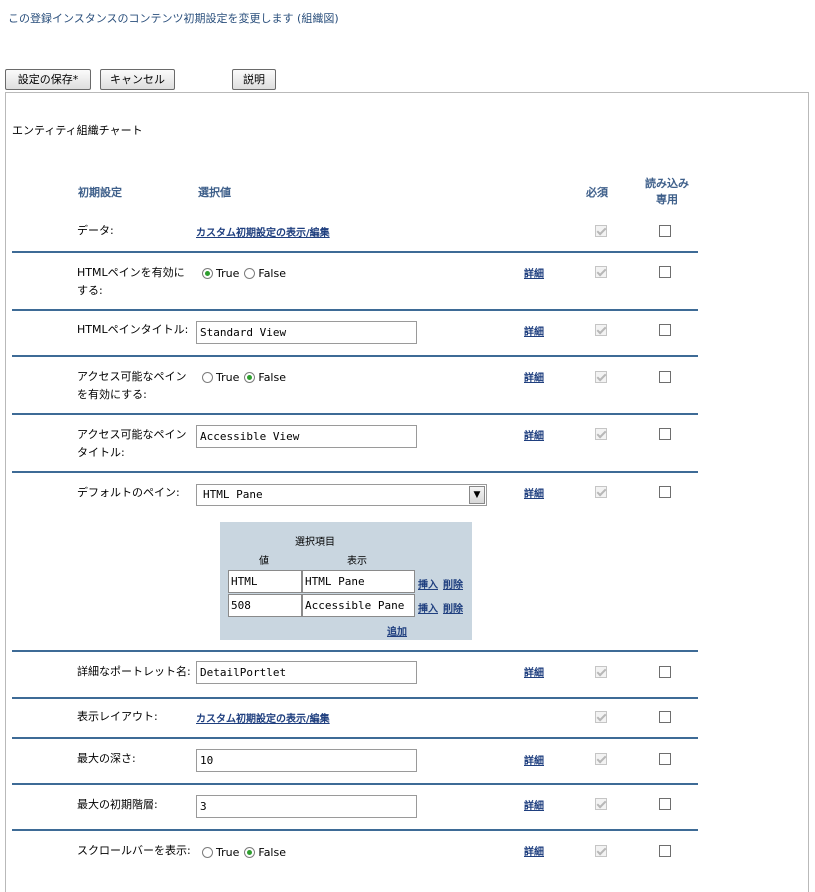 The width and height of the screenshot is (815, 892). I want to click on scrollbar-required-checkbox, so click(601, 851).